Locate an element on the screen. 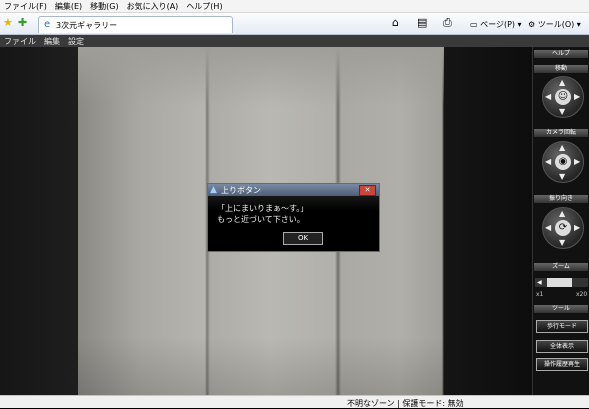 The image size is (589, 409). elevator-dialog: ▲ 上りボタン ✕ 「上にまいりまぁ〜す。」 もっと近づいて下さい。 OK is located at coordinates (293, 217).